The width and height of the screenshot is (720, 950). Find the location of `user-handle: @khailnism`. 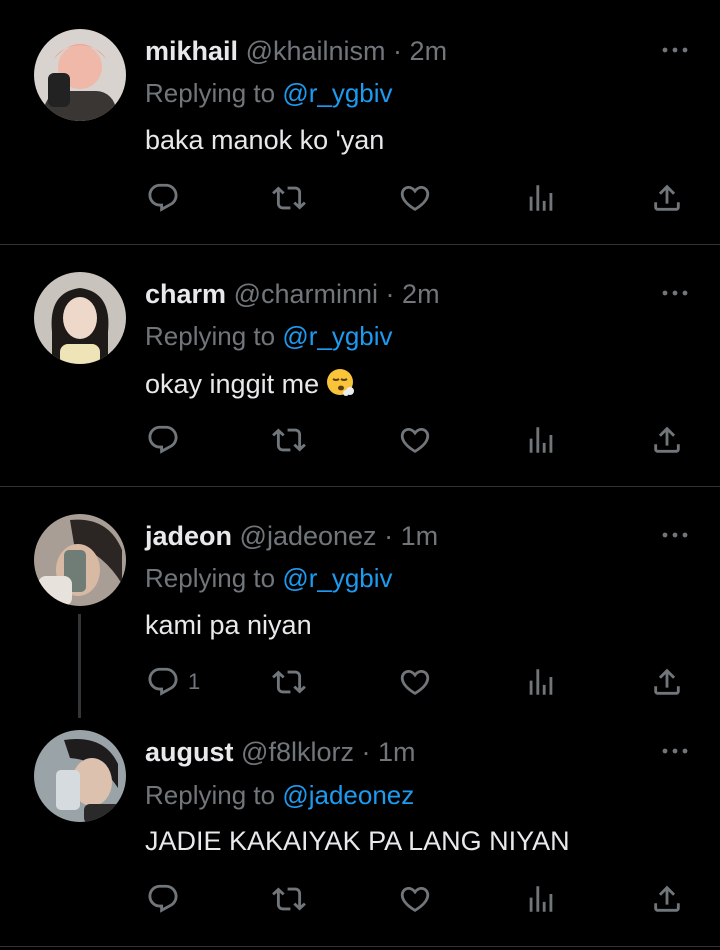

user-handle: @khailnism is located at coordinates (316, 51).